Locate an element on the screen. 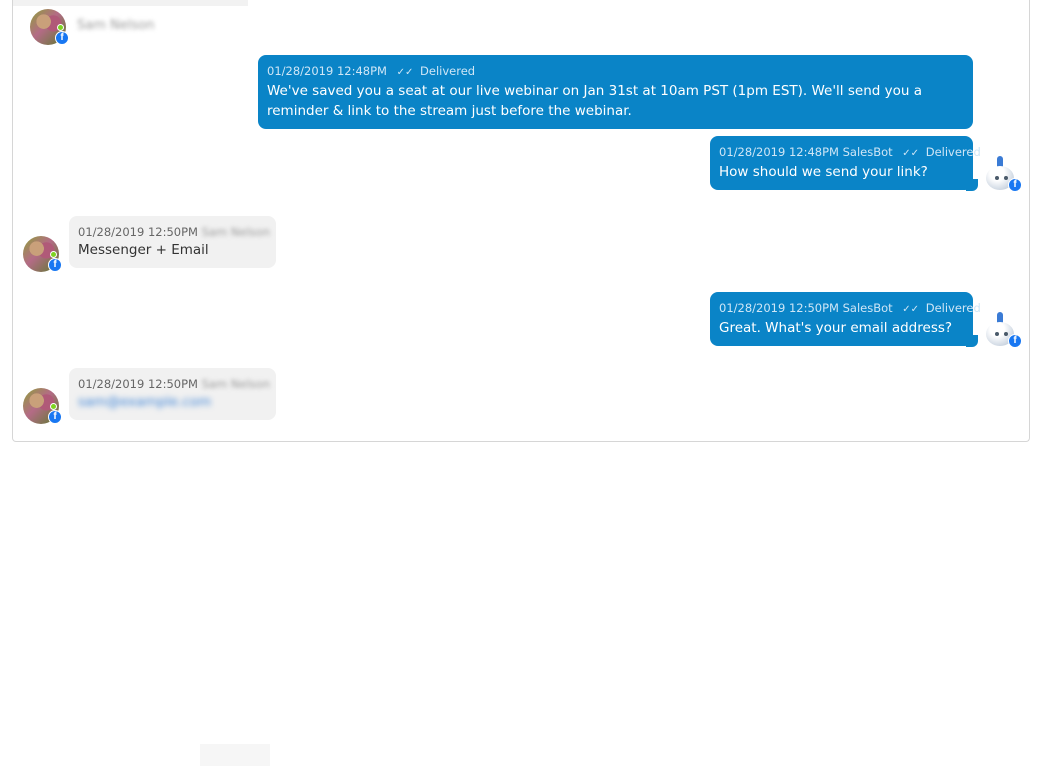 The width and height of the screenshot is (1042, 766). message-text: How should we send your link? is located at coordinates (823, 172).